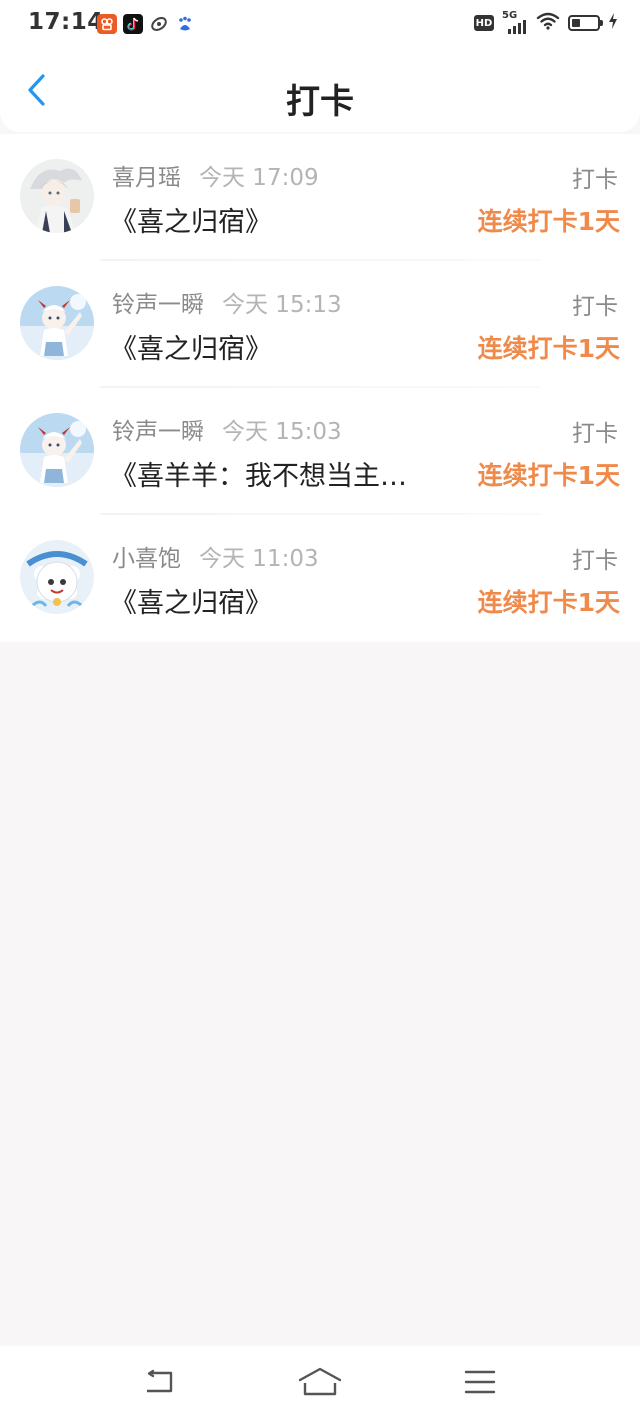 This screenshot has width=640, height=1422. I want to click on kuaishou-icon, so click(107, 24).